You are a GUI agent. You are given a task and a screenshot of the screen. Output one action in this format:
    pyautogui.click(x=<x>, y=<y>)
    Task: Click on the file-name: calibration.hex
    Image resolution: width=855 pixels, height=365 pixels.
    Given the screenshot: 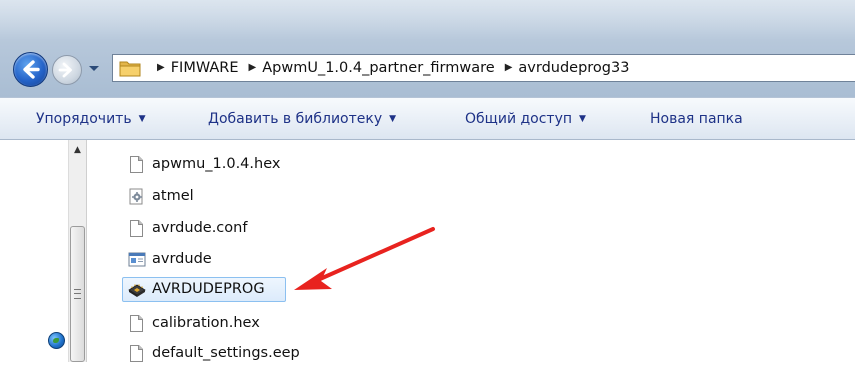 What is the action you would take?
    pyautogui.click(x=206, y=323)
    